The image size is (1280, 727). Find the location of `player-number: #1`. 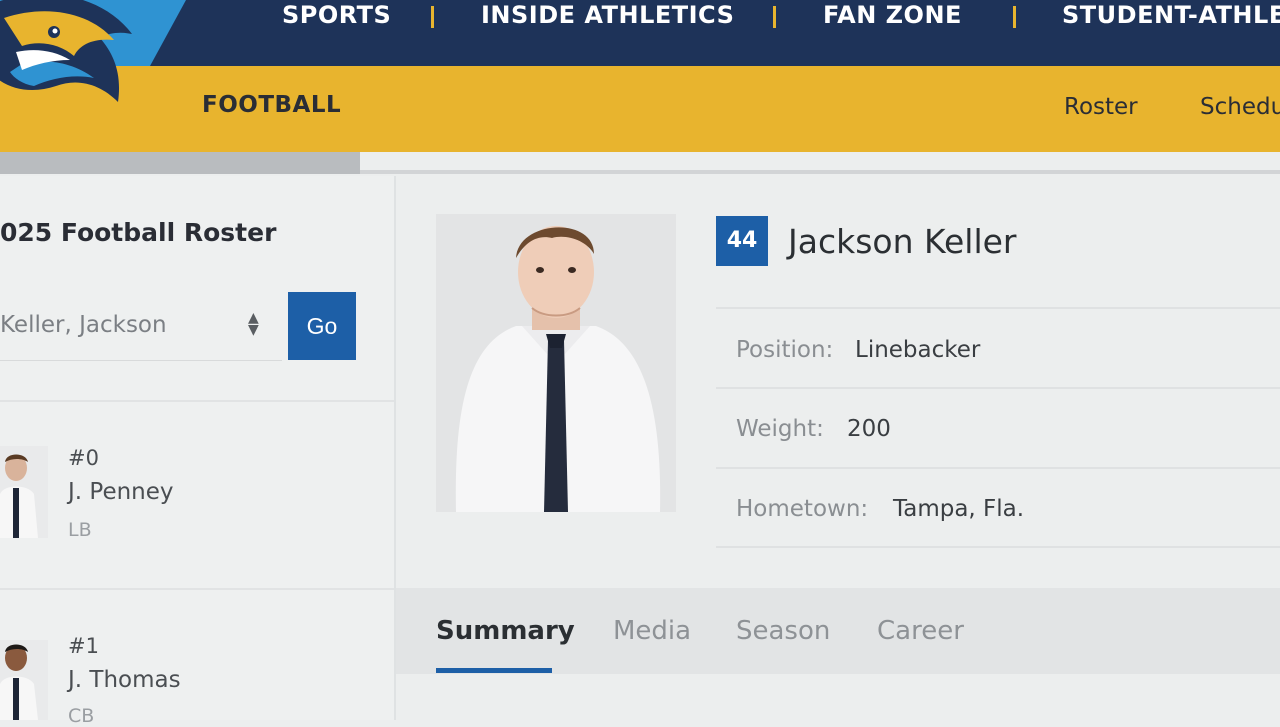

player-number: #1 is located at coordinates (83, 646).